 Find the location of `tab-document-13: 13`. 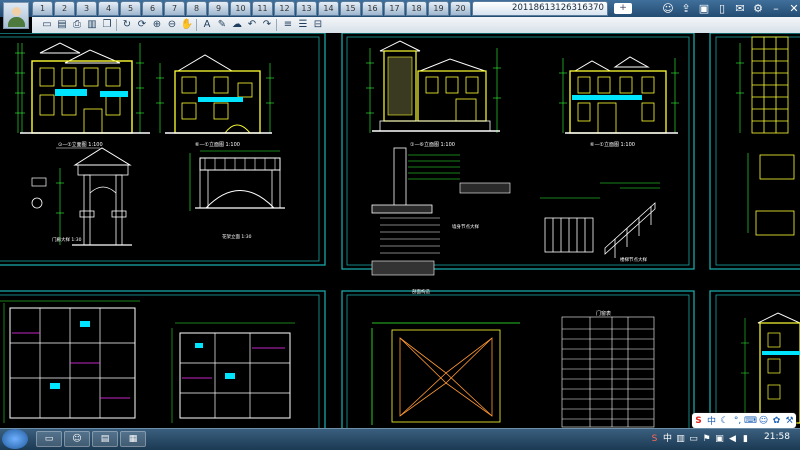

tab-document-13: 13 is located at coordinates (306, 8).